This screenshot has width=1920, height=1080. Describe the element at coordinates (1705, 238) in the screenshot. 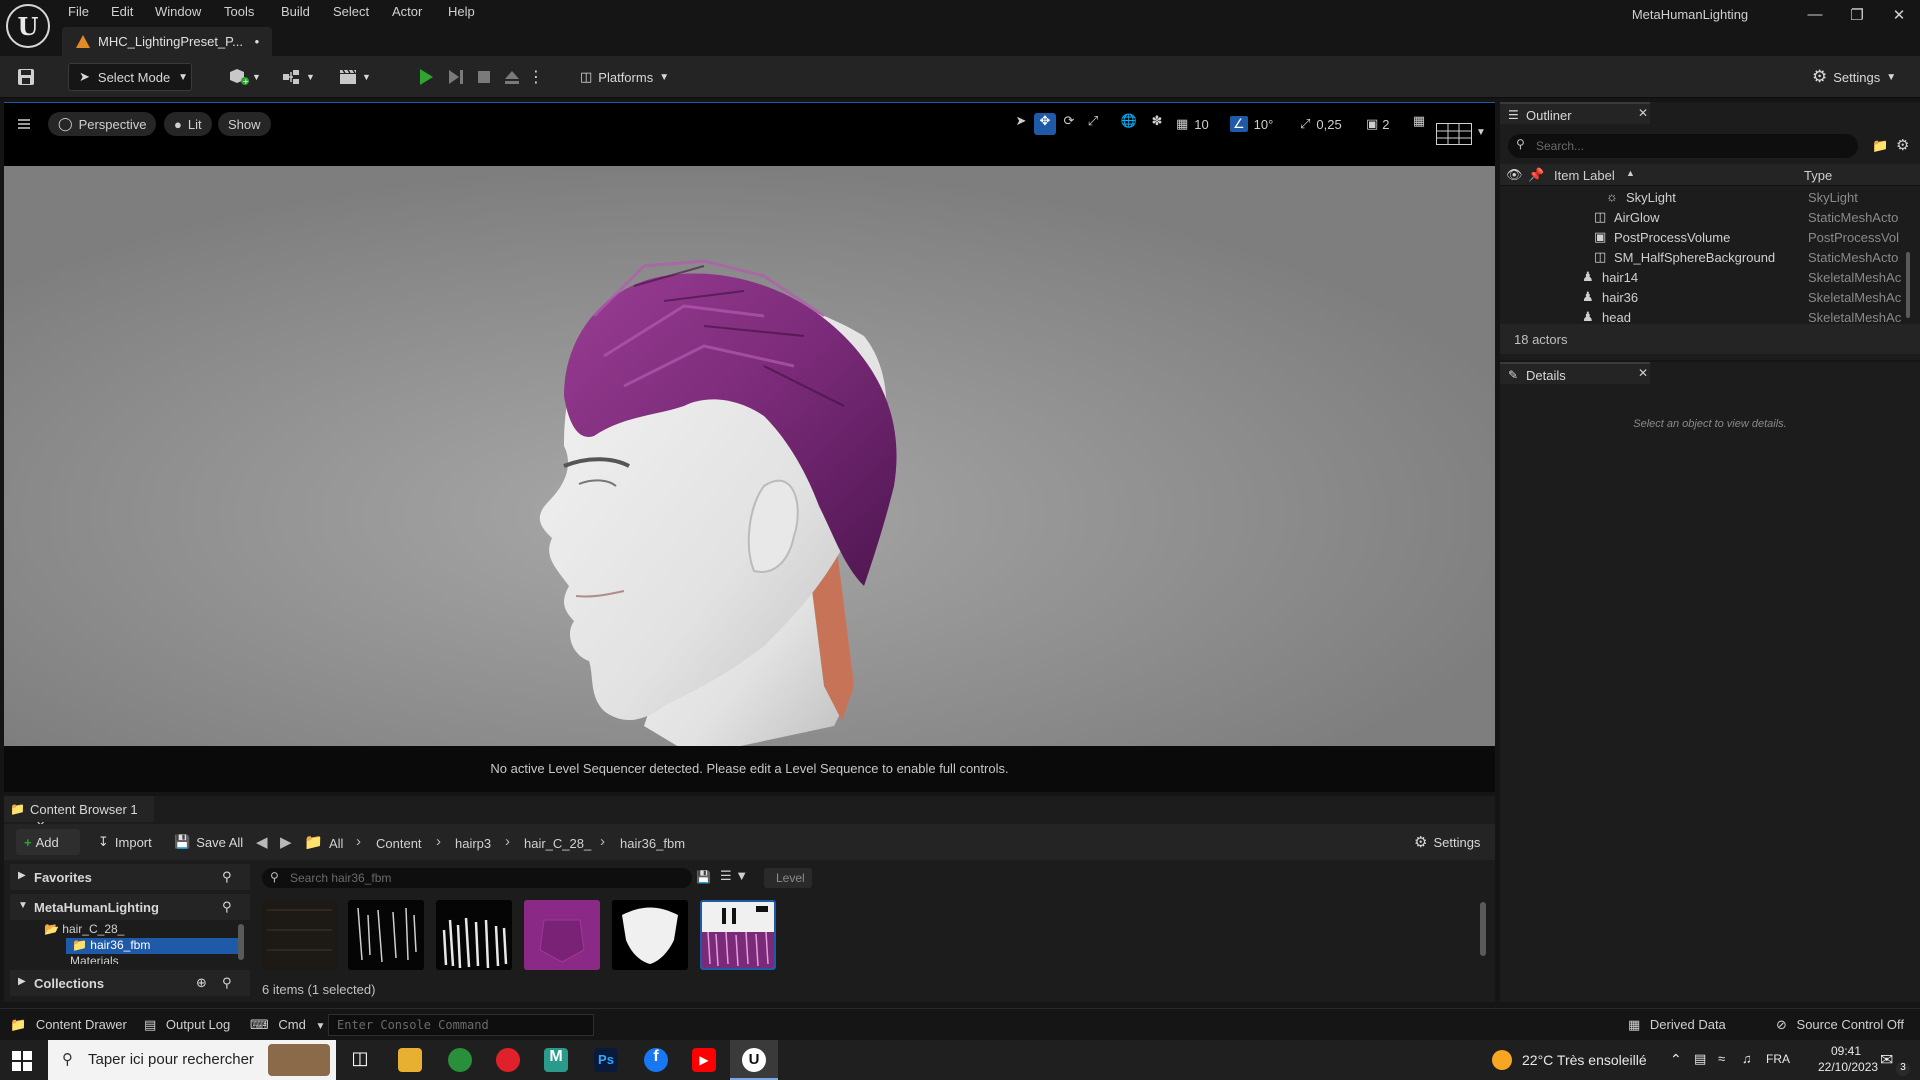

I see `outliner-row-postprocess: ▣ PostProcessVolume PostProcessVol` at that location.